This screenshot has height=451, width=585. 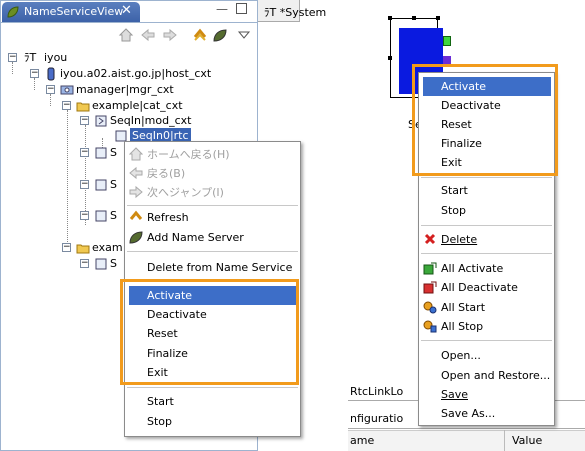 What do you see at coordinates (212, 237) in the screenshot?
I see `menu-item-add-name-server: Add Name Server` at bounding box center [212, 237].